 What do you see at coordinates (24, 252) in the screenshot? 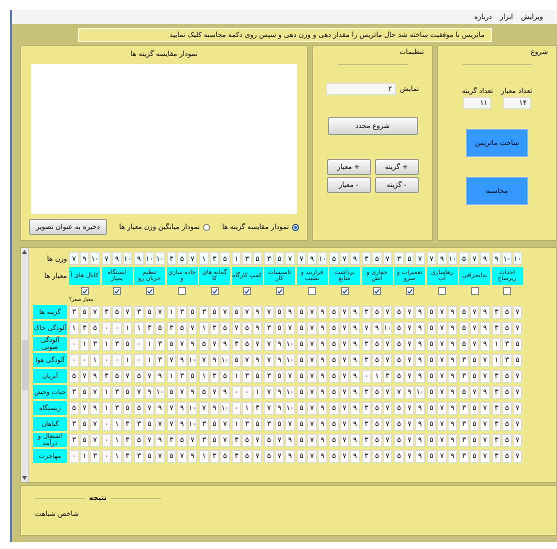
I see `scroll-up-icon` at bounding box center [24, 252].